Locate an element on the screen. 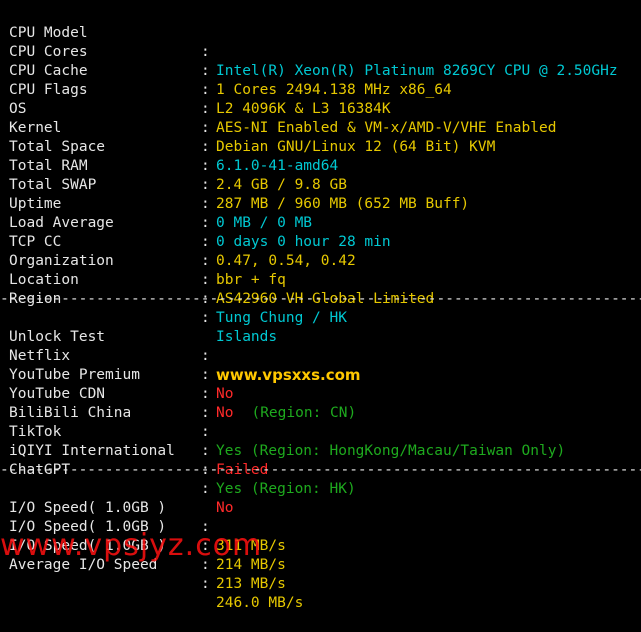 The height and width of the screenshot is (632, 641). info-row-total-space: Total Space : 2.4 GB / 9.8 GB is located at coordinates (173, 156).